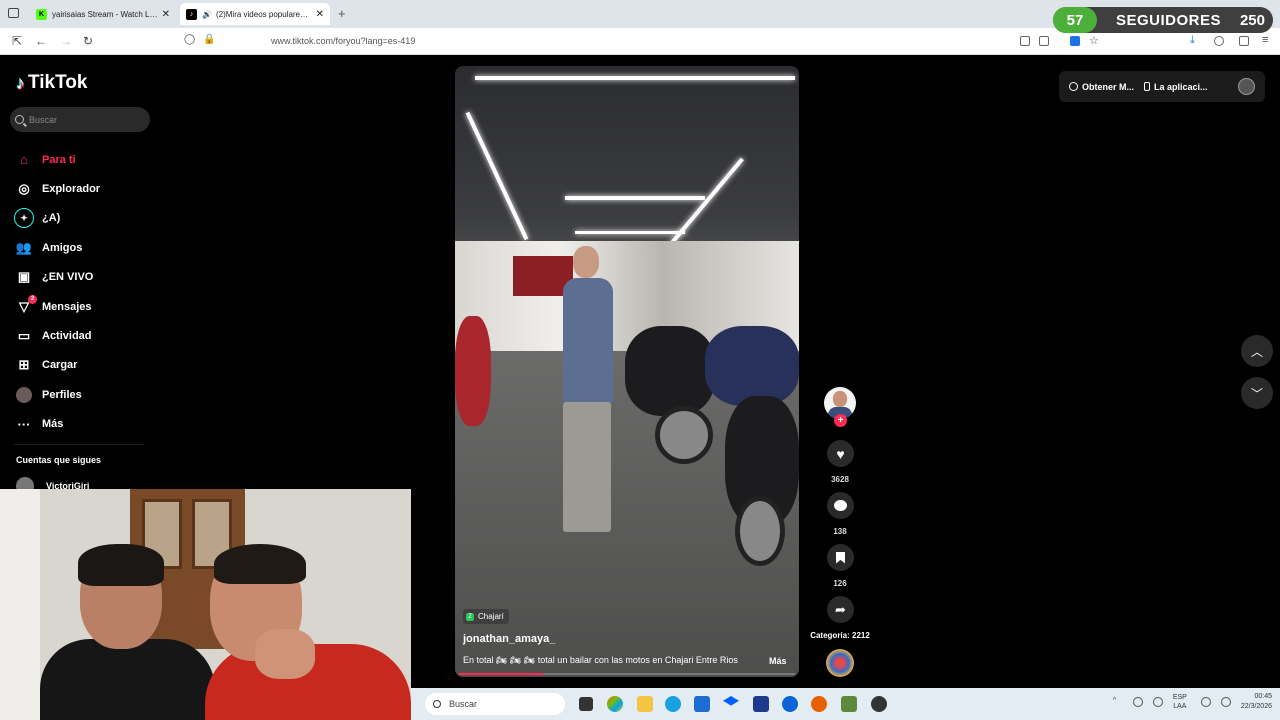 The height and width of the screenshot is (720, 1280). I want to click on sidebar-item-actividad: ▭ Actividad, so click(57, 335).